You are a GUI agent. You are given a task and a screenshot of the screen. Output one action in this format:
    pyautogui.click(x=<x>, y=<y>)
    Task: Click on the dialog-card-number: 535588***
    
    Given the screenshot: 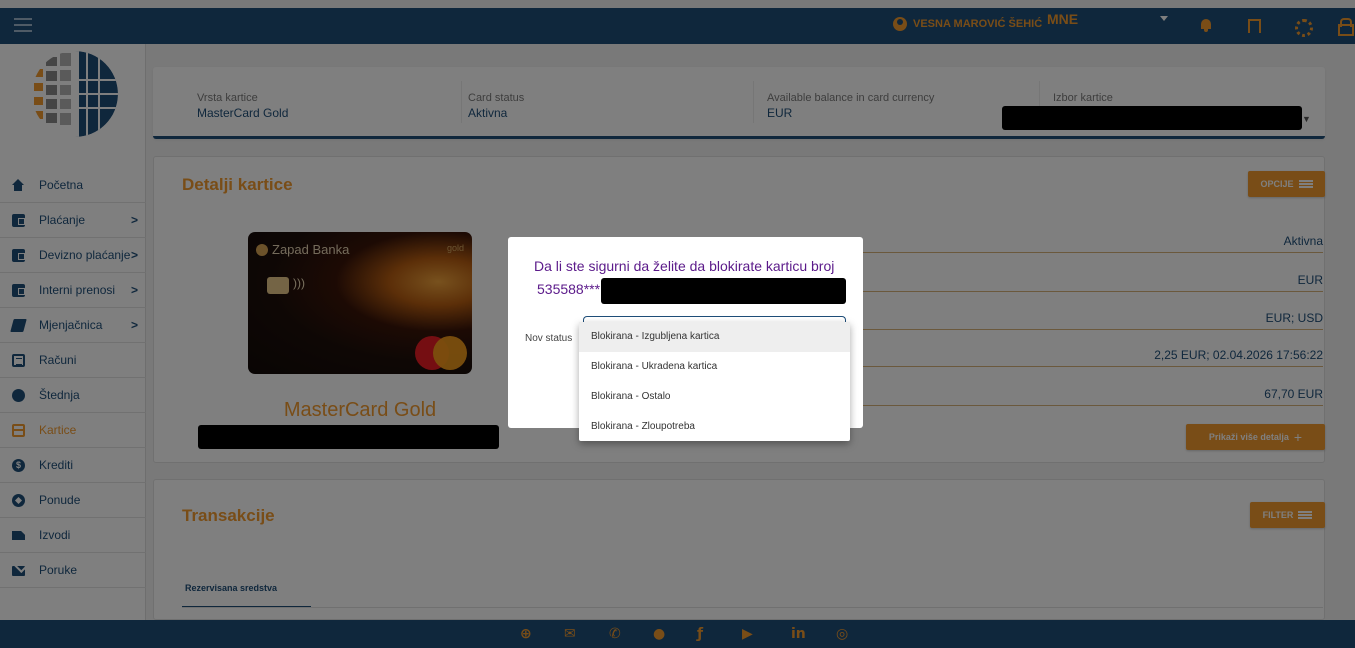 What is the action you would take?
    pyautogui.click(x=569, y=289)
    